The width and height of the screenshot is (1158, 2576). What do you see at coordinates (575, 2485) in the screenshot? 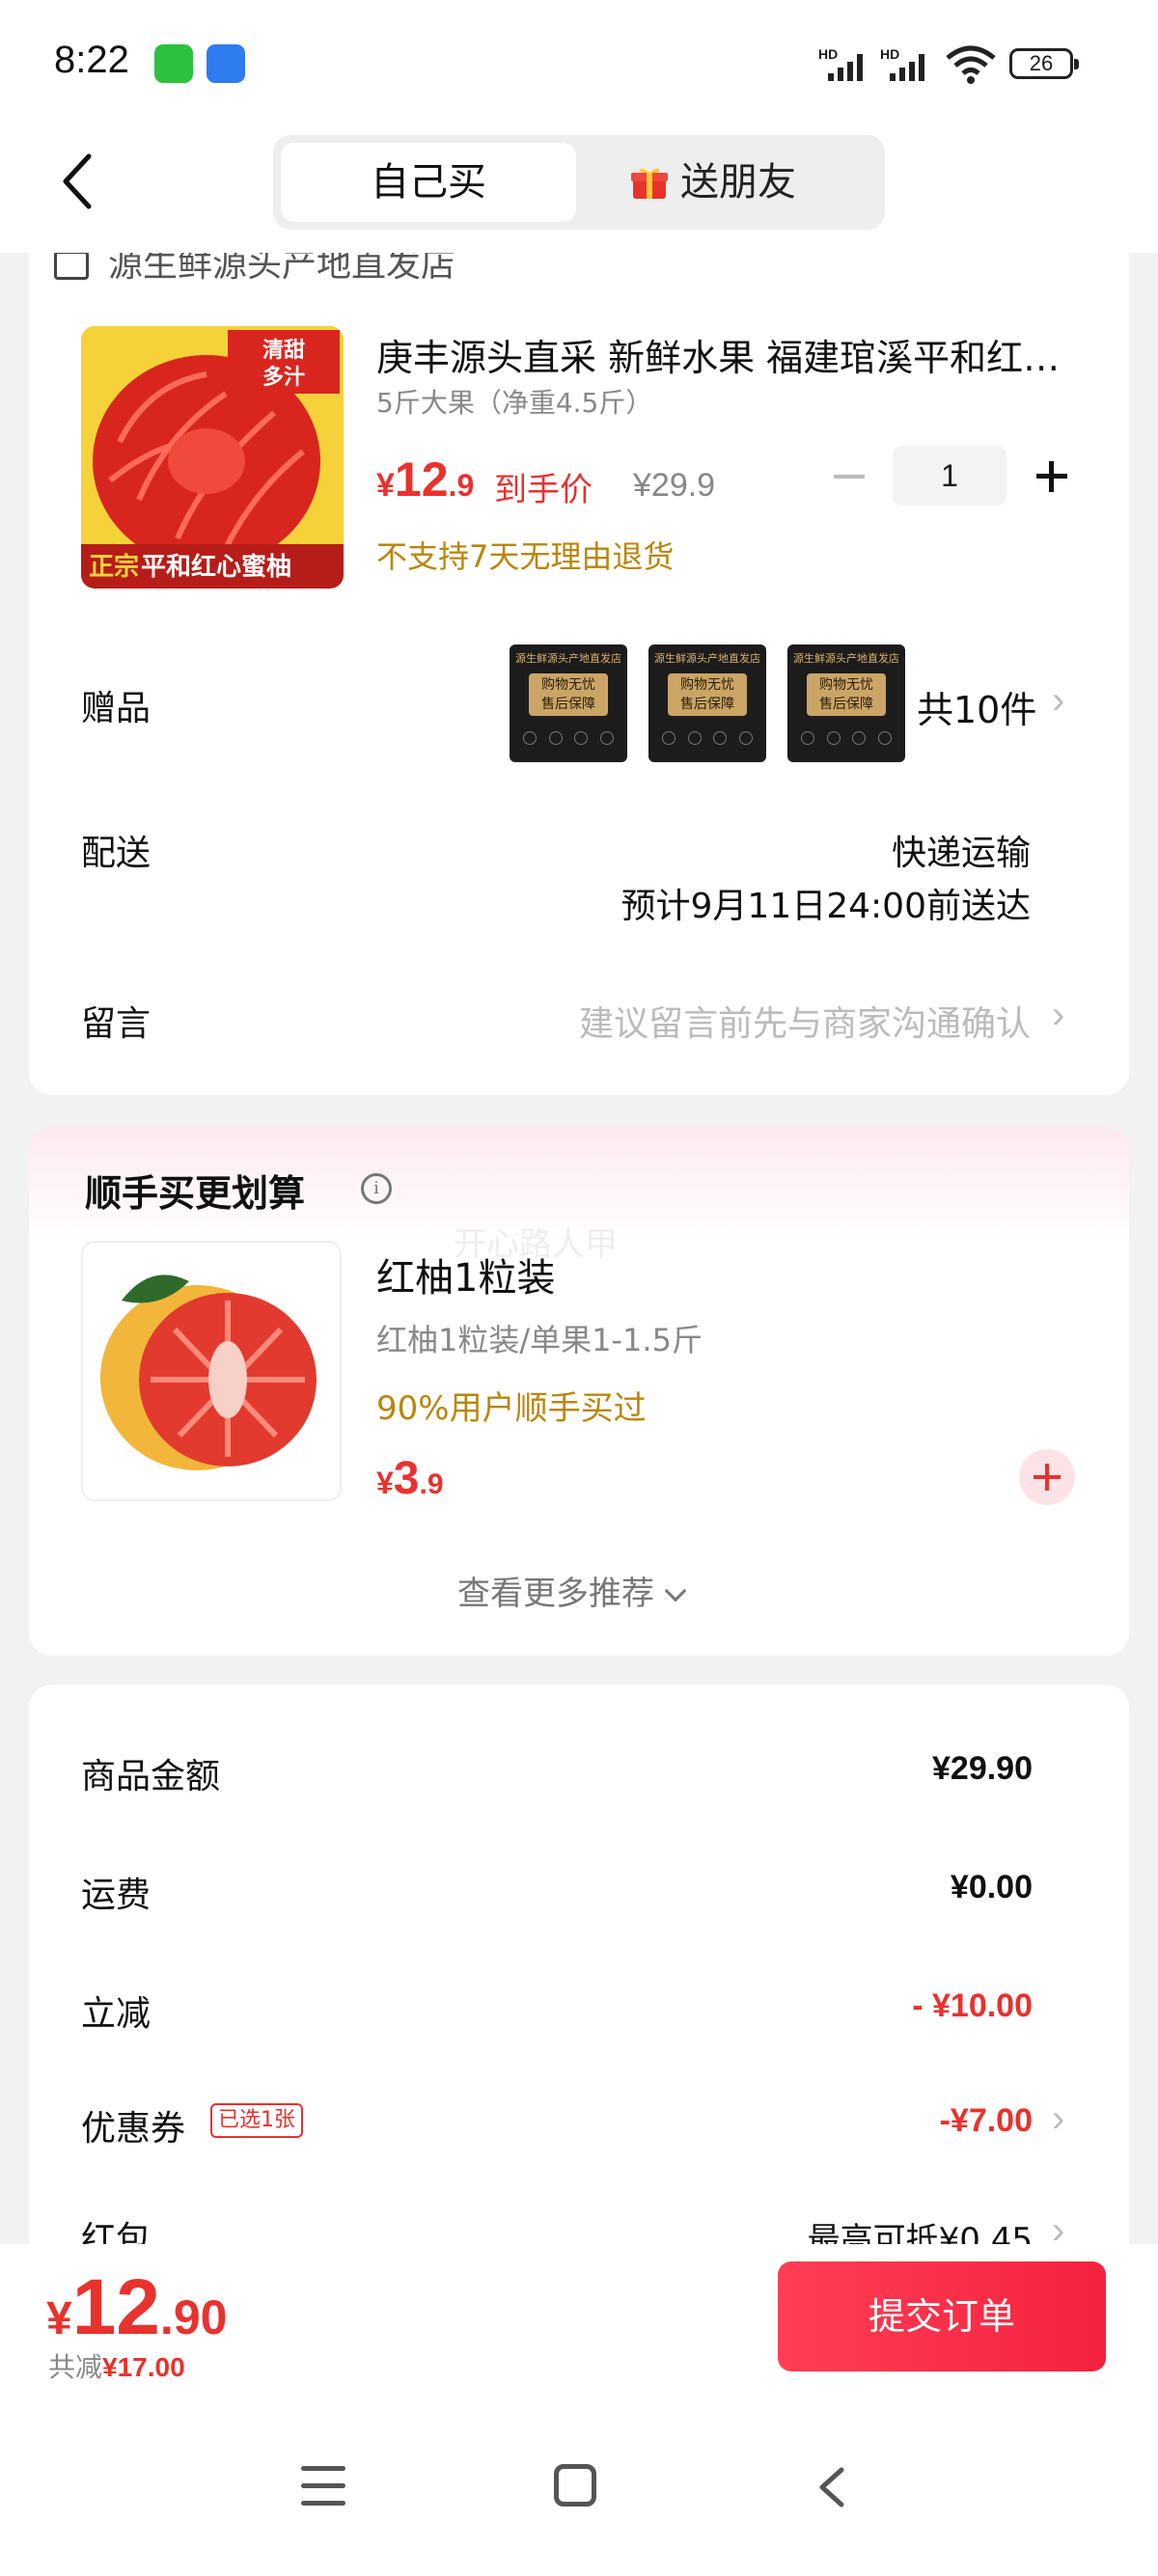
I see `nav-home-icon` at bounding box center [575, 2485].